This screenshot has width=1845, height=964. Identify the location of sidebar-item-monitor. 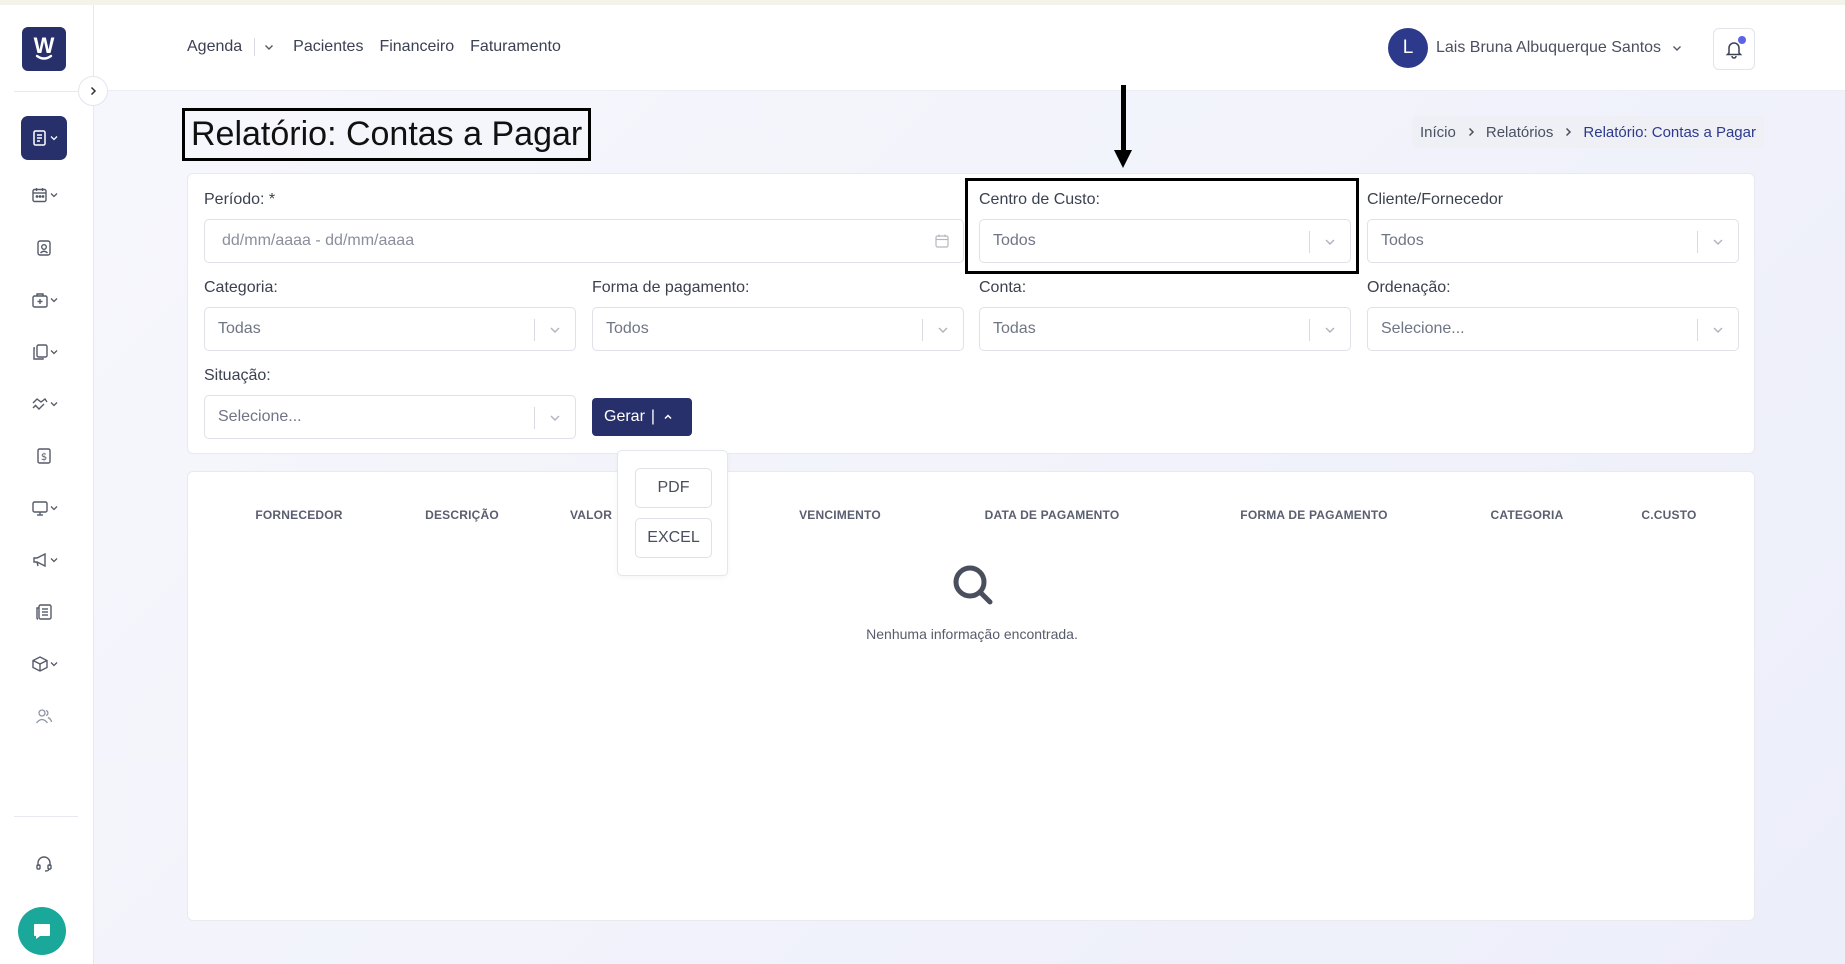
(44, 508).